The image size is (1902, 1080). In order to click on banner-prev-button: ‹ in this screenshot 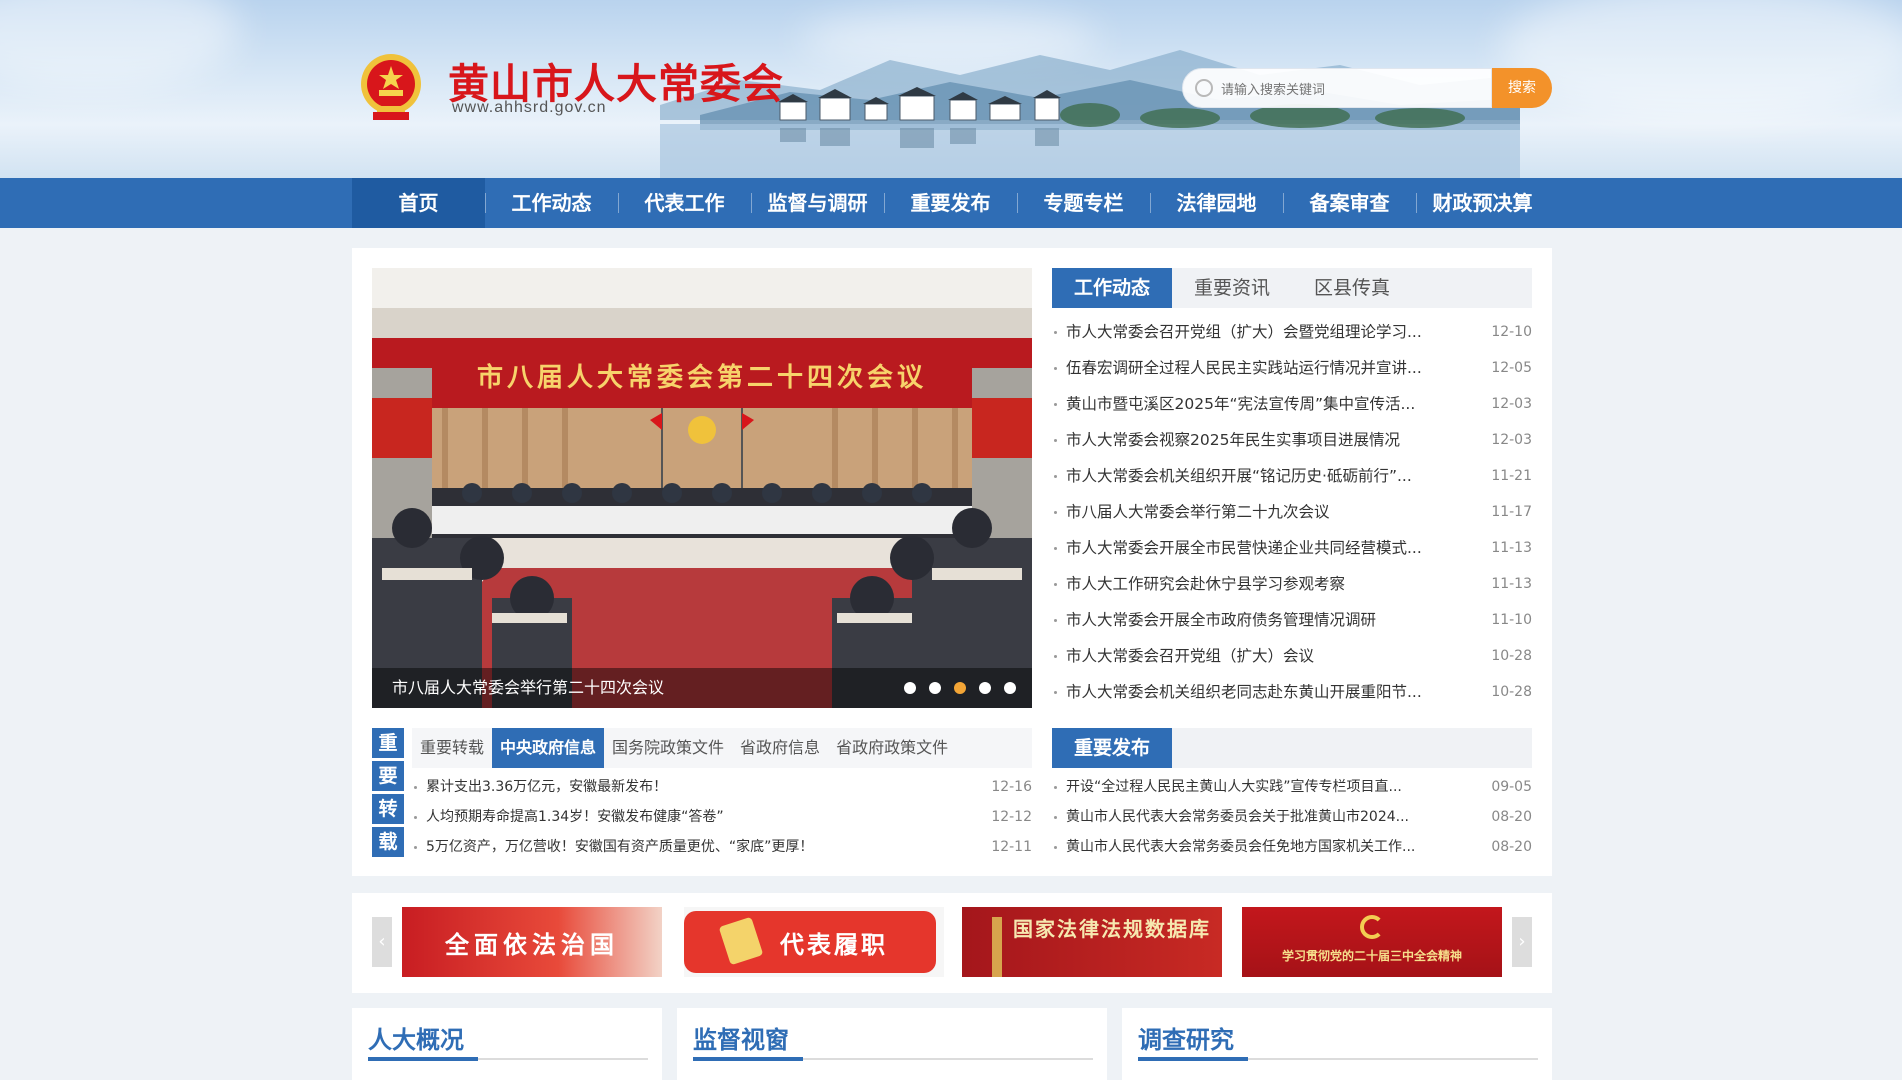, I will do `click(382, 942)`.